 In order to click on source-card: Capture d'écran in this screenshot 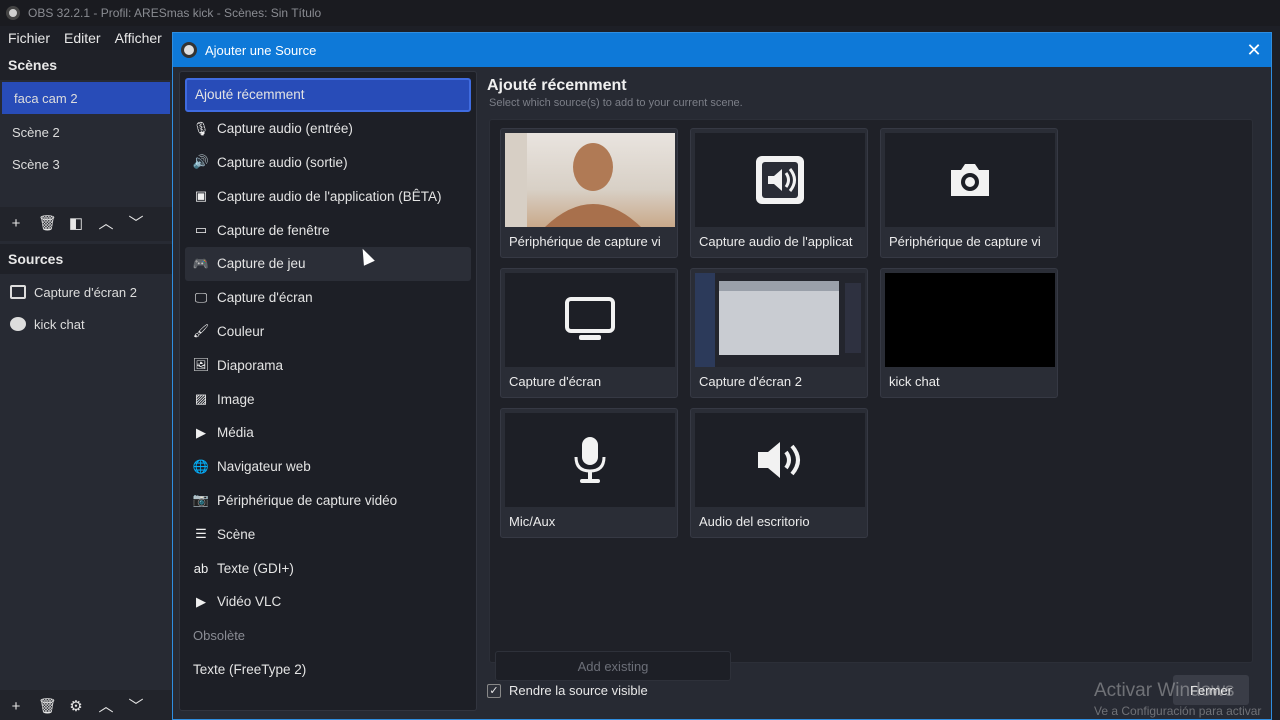, I will do `click(589, 333)`.